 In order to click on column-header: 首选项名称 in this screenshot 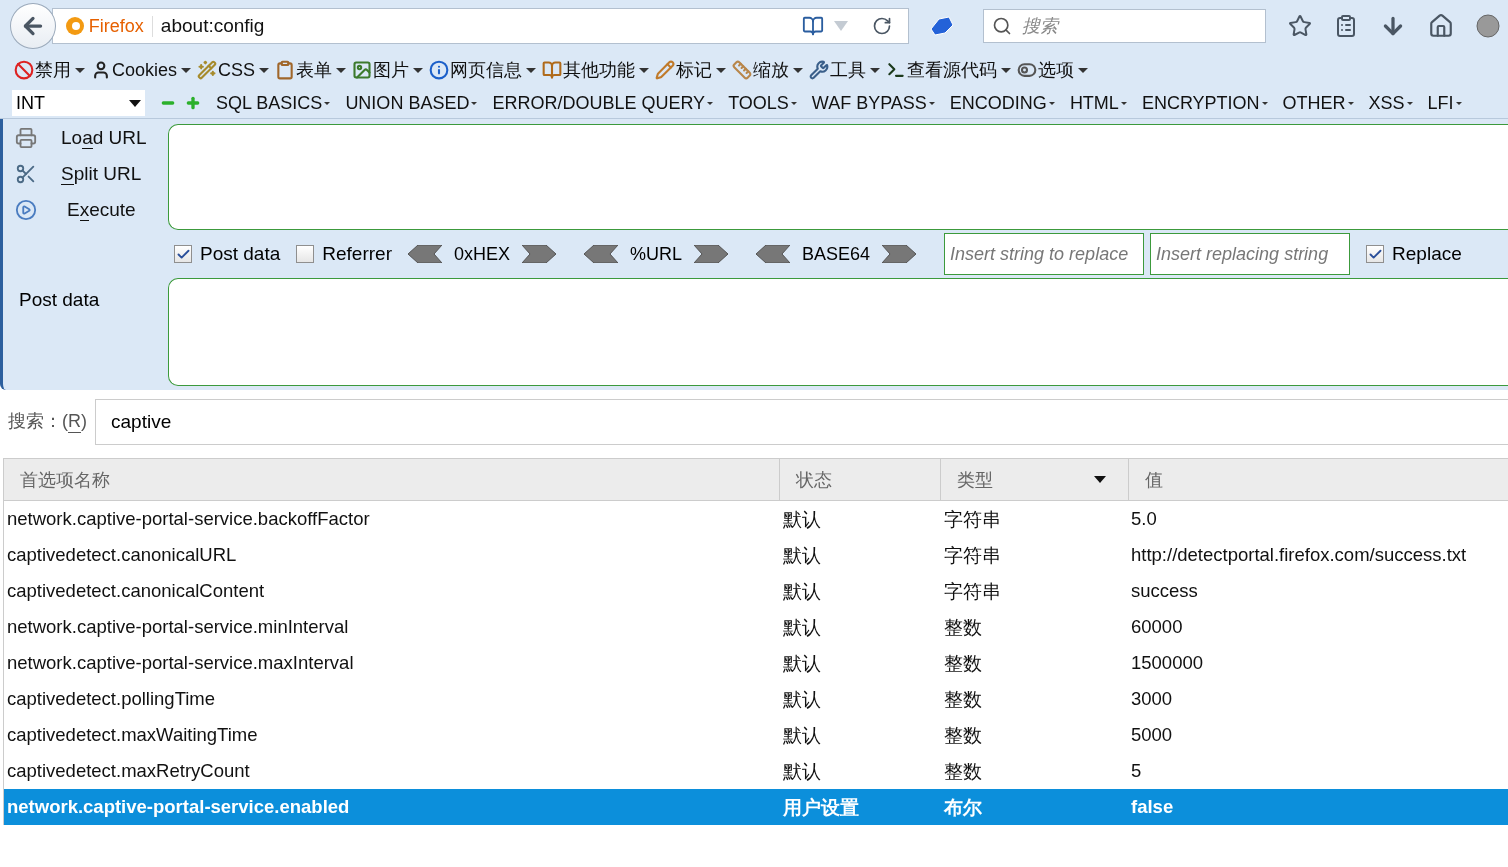, I will do `click(391, 479)`.